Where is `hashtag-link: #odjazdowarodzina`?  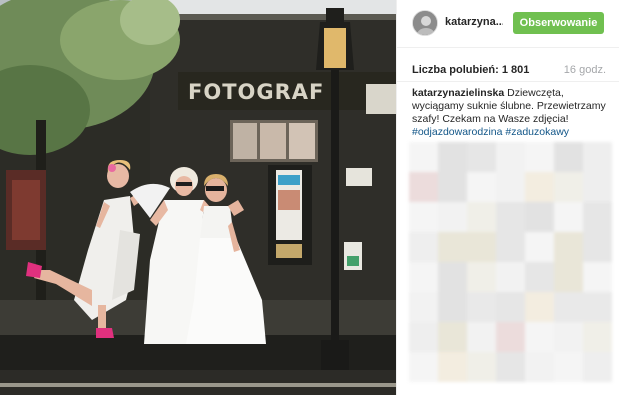 hashtag-link: #odjazdowarodzina is located at coordinates (457, 132).